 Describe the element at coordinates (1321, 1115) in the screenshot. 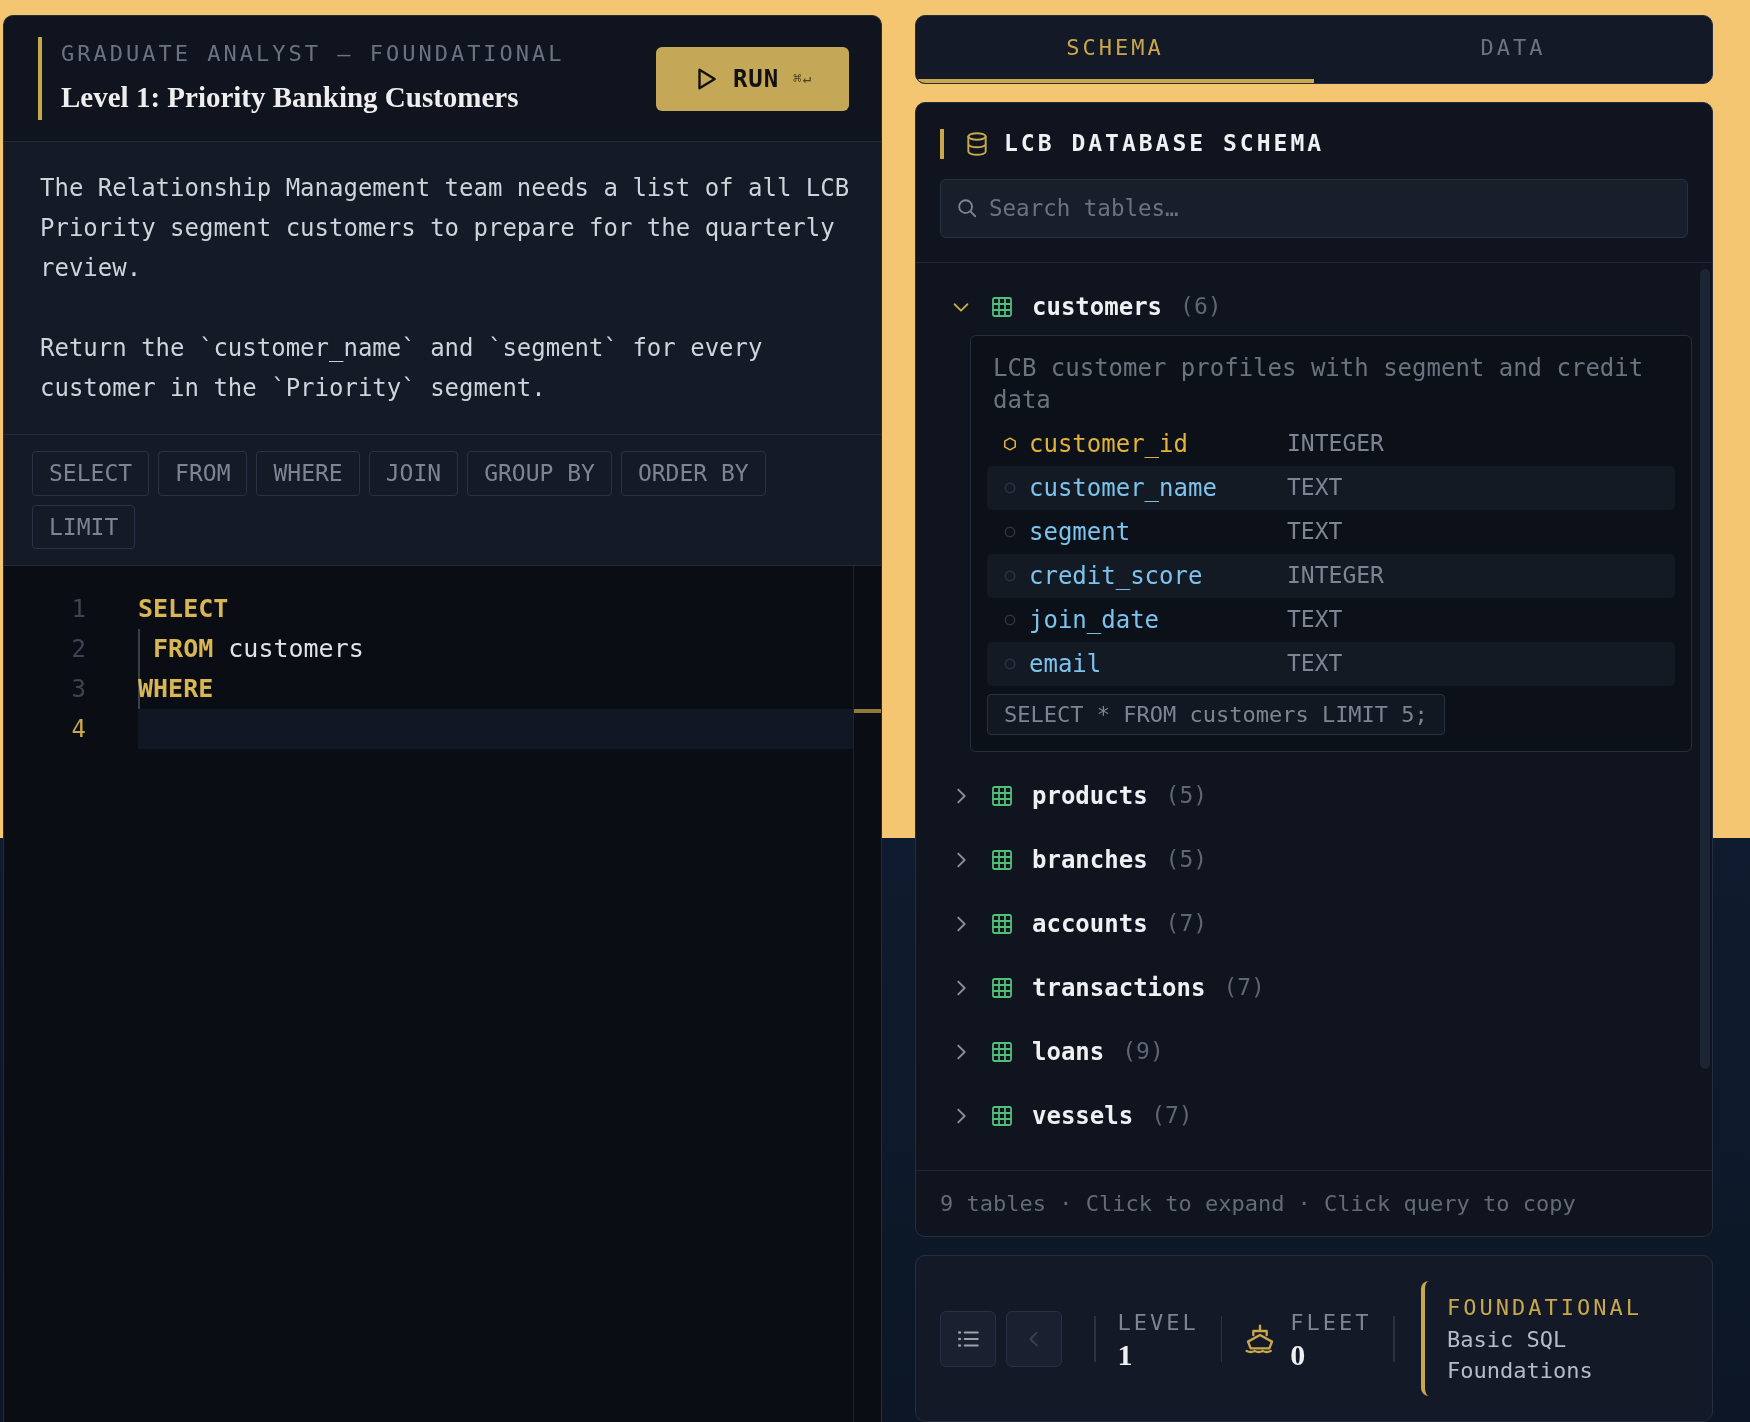

I see `table-row: vessels (7)` at that location.